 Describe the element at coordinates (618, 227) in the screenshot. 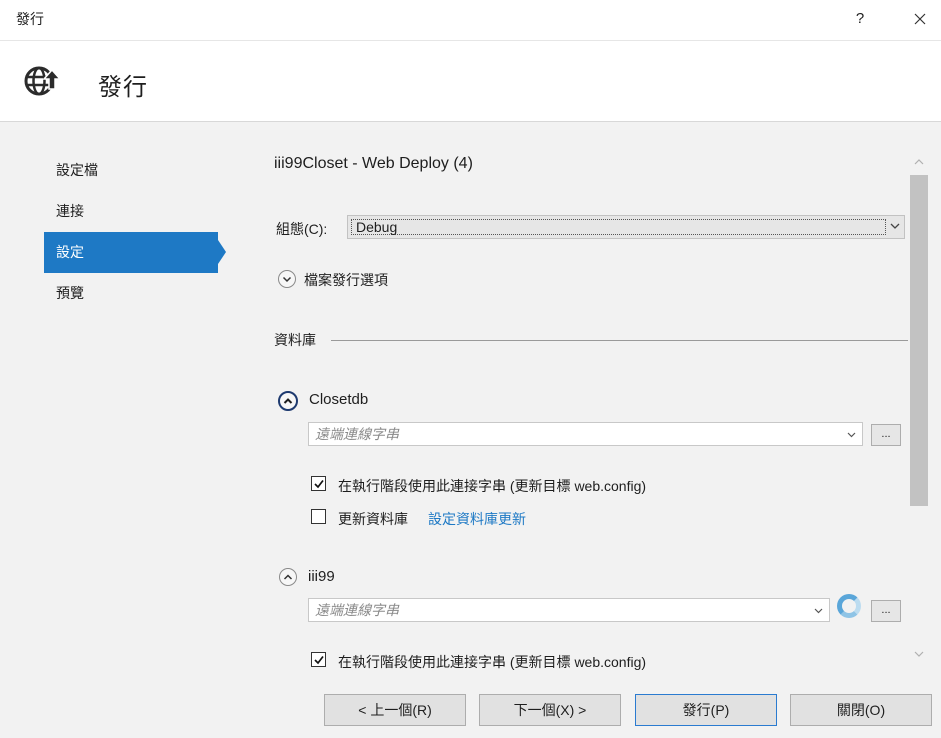

I see `configuration-value: Debug` at that location.